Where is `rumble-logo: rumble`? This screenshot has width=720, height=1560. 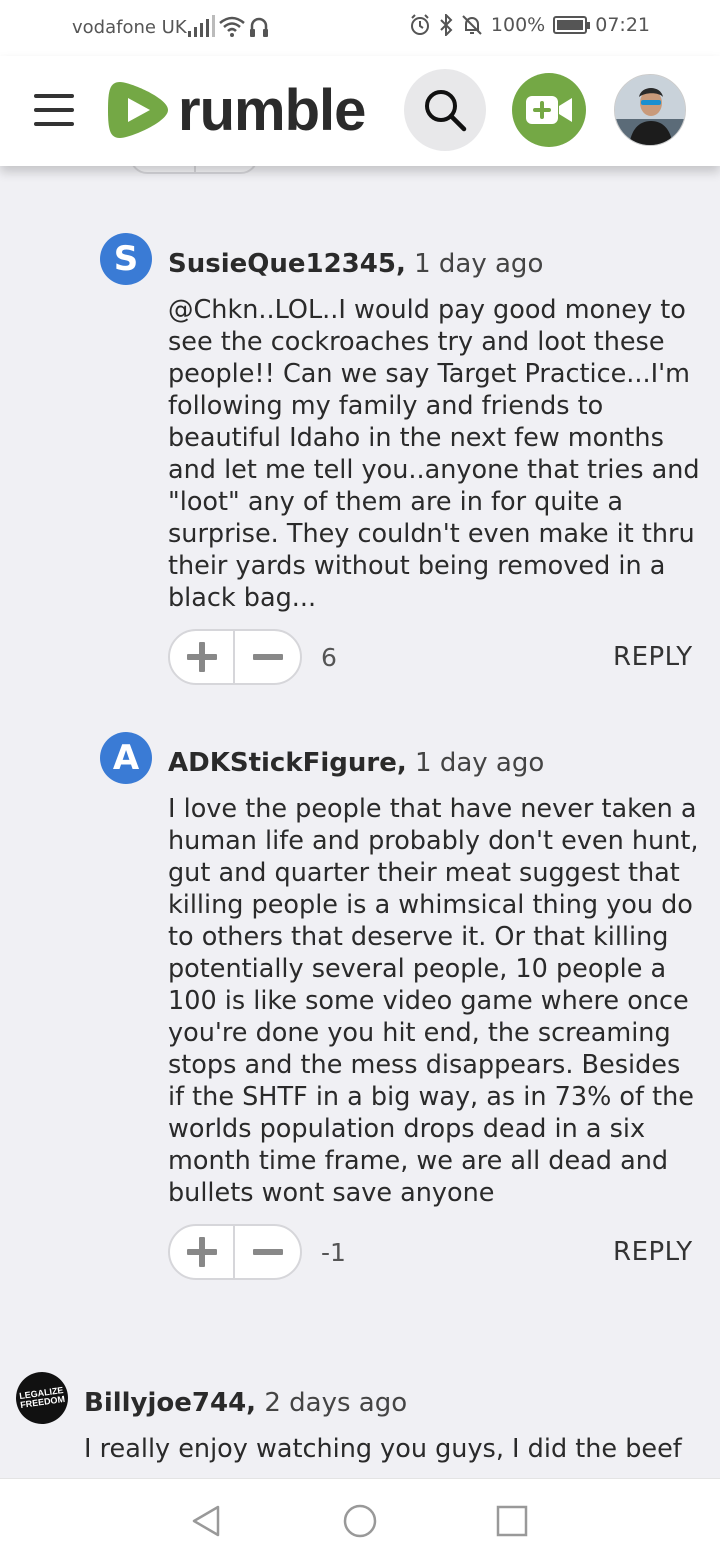
rumble-logo: rumble is located at coordinates (236, 110).